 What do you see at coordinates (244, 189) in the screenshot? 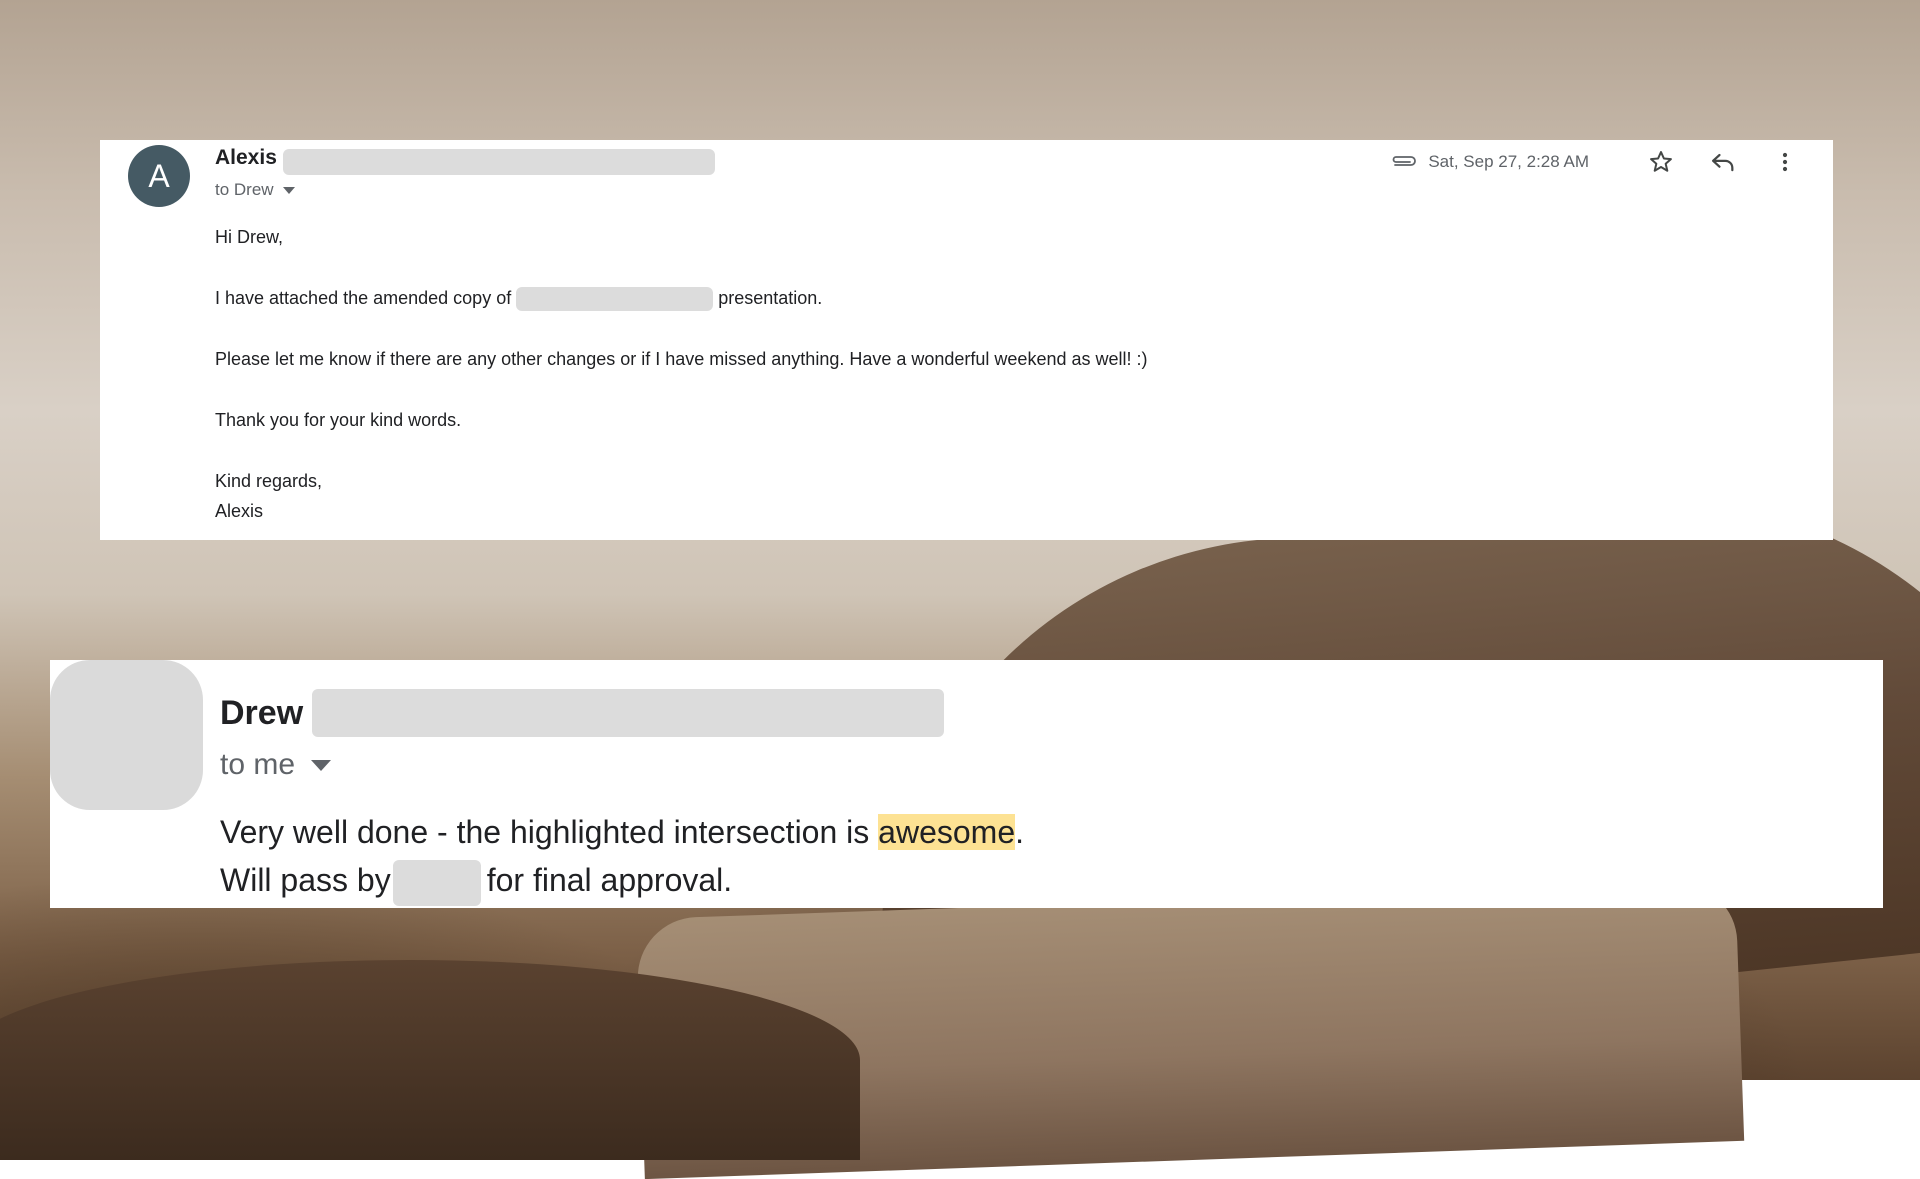
I see `recipient-line: to Drew` at bounding box center [244, 189].